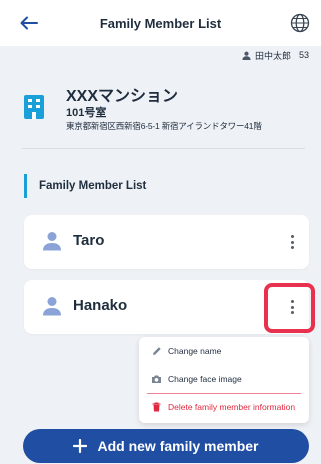 This screenshot has height=464, width=321. I want to click on room-number: 101号室, so click(86, 113).